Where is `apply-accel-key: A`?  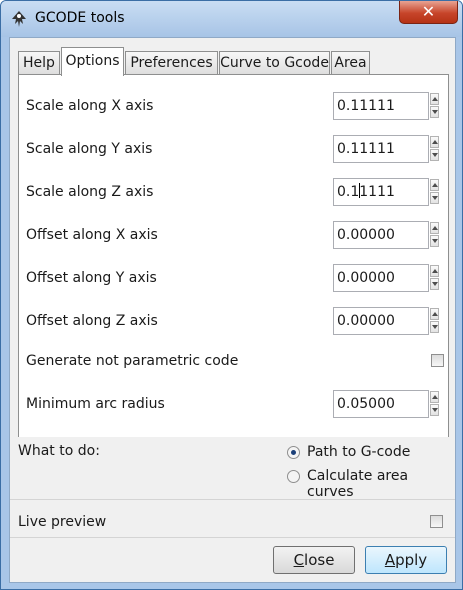 apply-accel-key: A is located at coordinates (390, 560).